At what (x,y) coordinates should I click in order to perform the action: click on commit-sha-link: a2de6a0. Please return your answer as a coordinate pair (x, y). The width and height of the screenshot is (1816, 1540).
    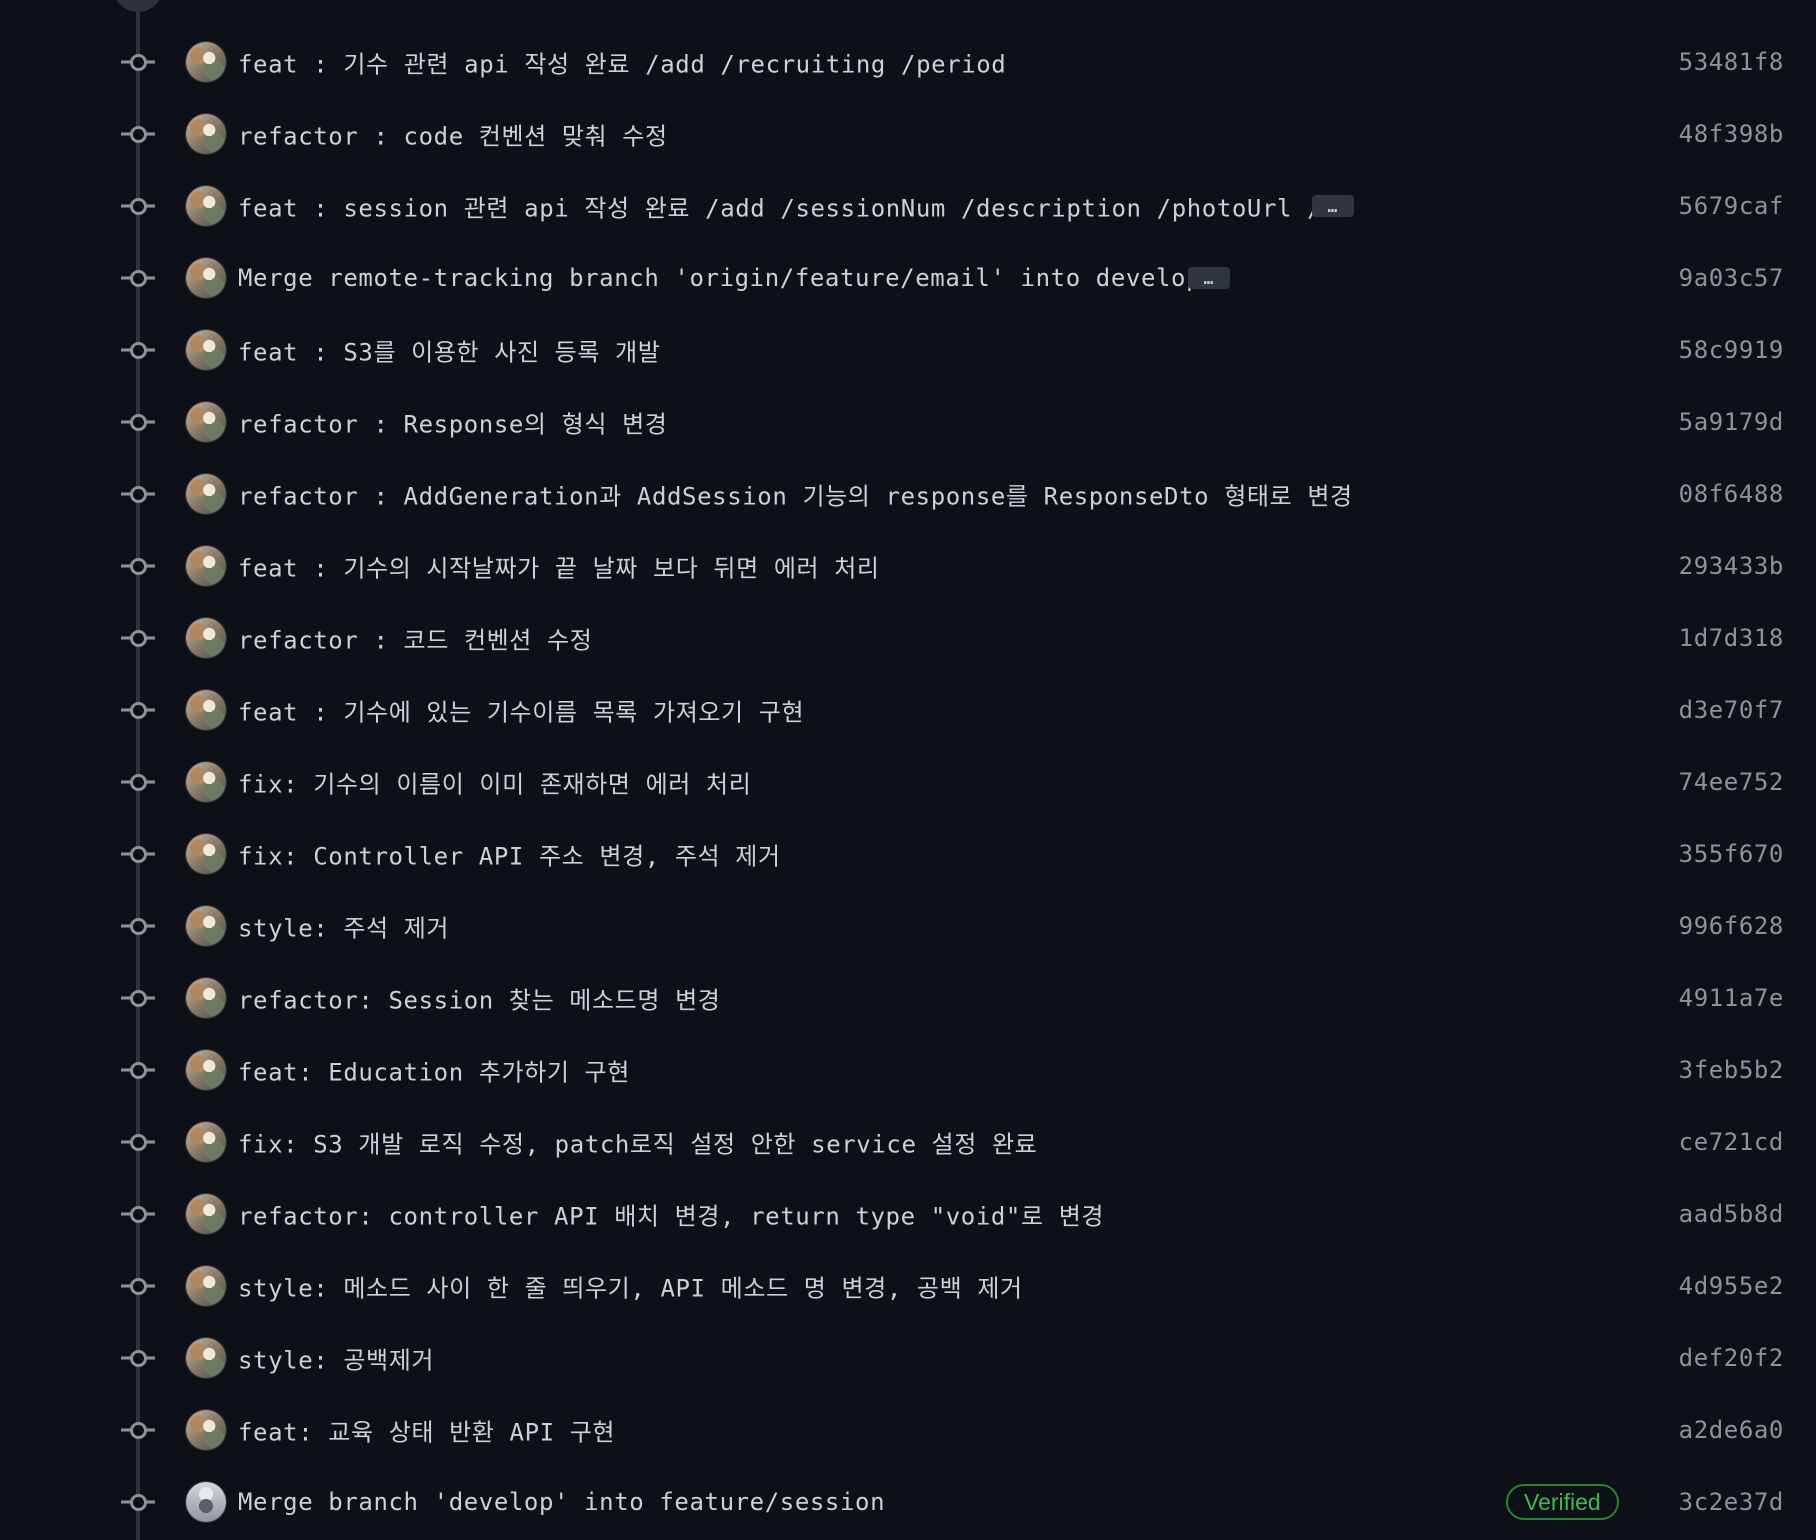
    Looking at the image, I should click on (1731, 1430).